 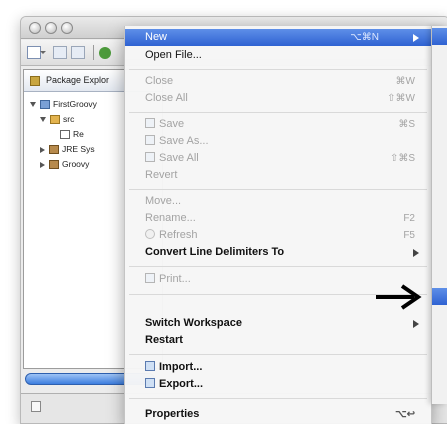 What do you see at coordinates (75, 104) in the screenshot?
I see `tree-item-label: FirstGroovy` at bounding box center [75, 104].